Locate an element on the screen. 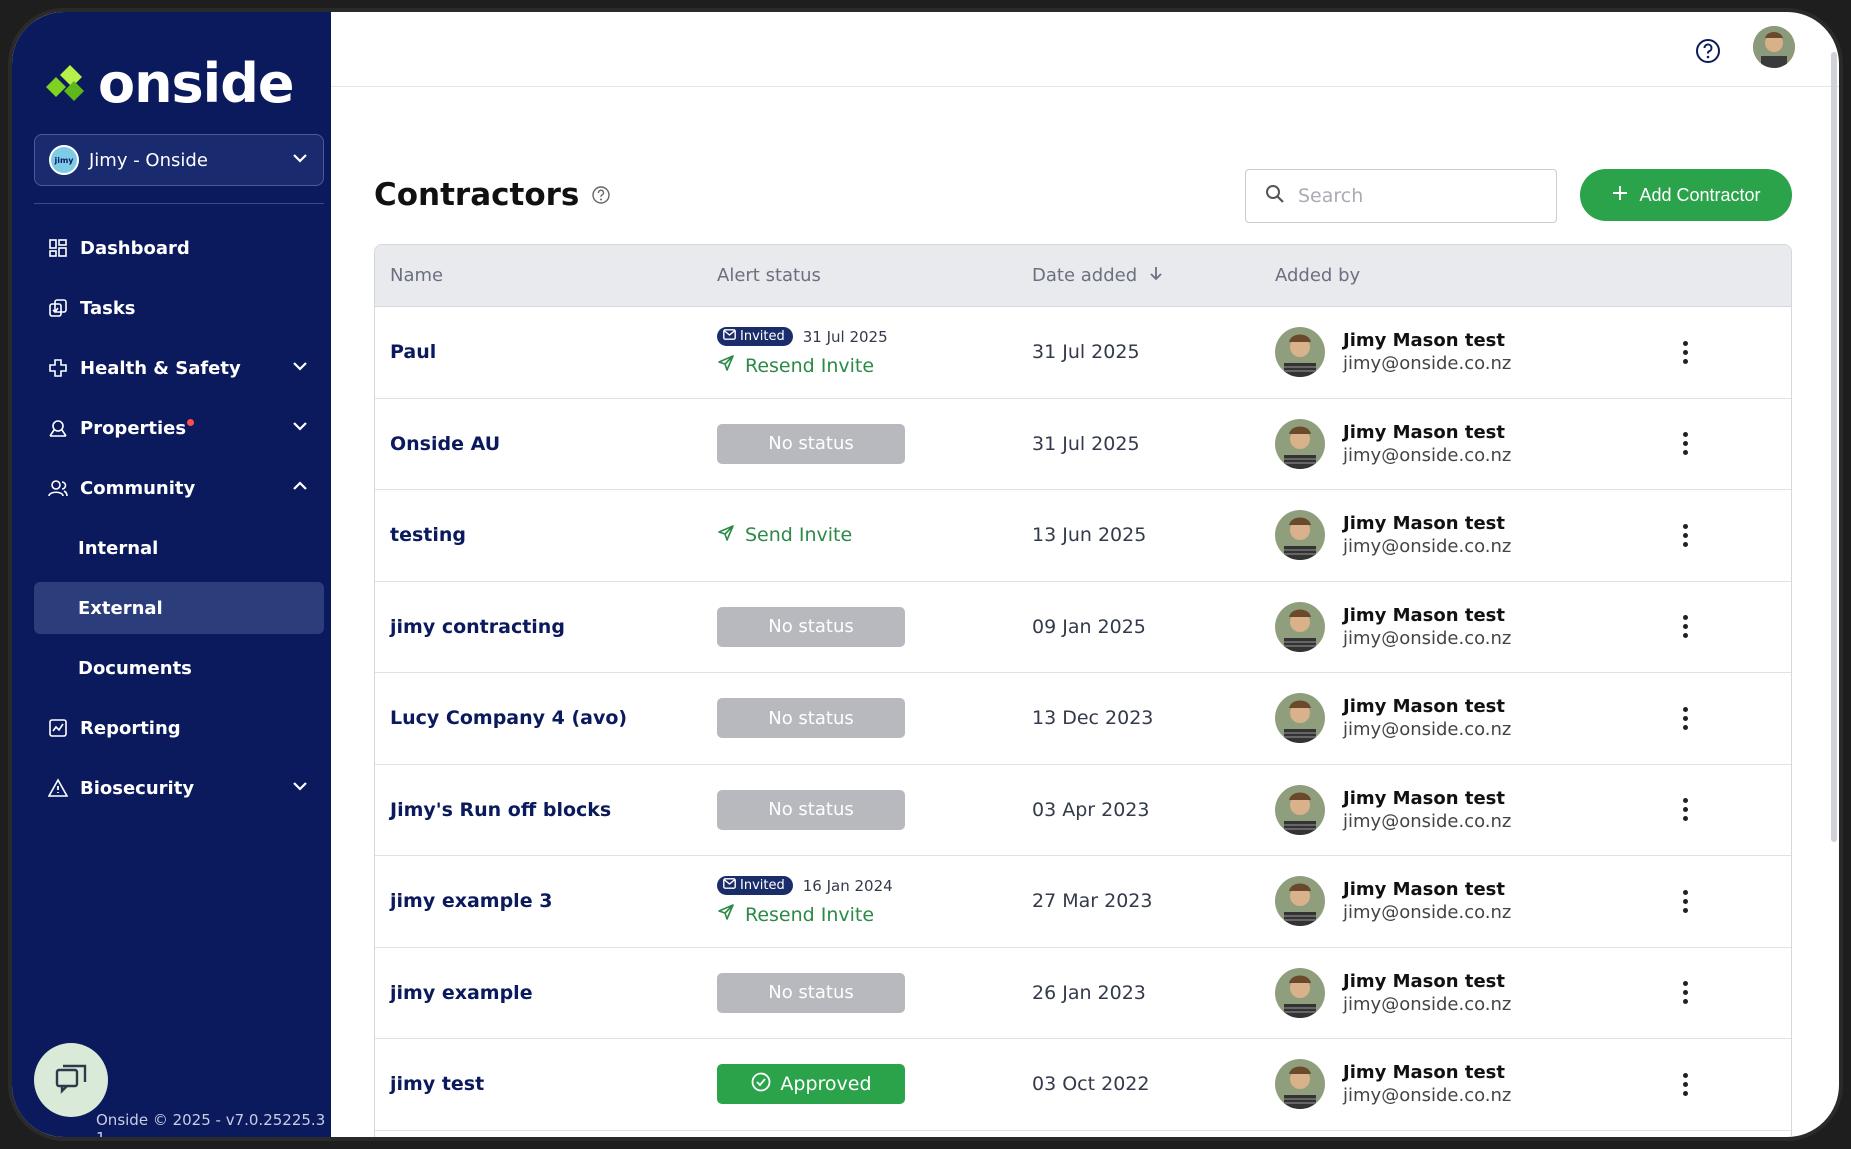 The width and height of the screenshot is (1851, 1149). sidebar-item-reporting: Reporting is located at coordinates (179, 728).